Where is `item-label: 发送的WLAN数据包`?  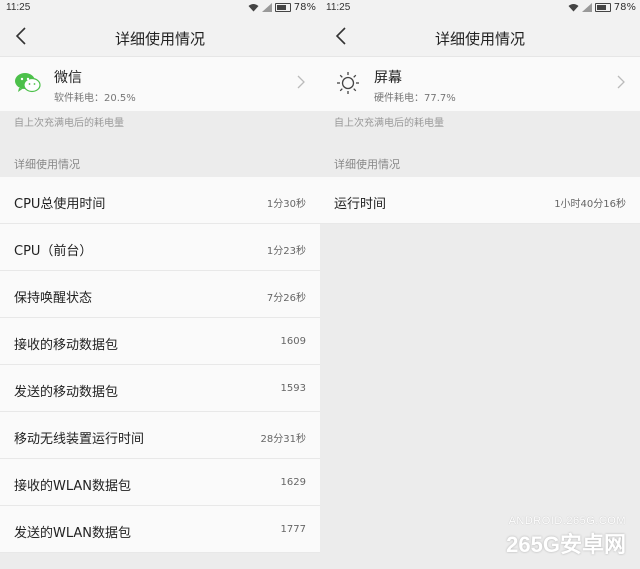
item-label: 发送的WLAN数据包 is located at coordinates (73, 533).